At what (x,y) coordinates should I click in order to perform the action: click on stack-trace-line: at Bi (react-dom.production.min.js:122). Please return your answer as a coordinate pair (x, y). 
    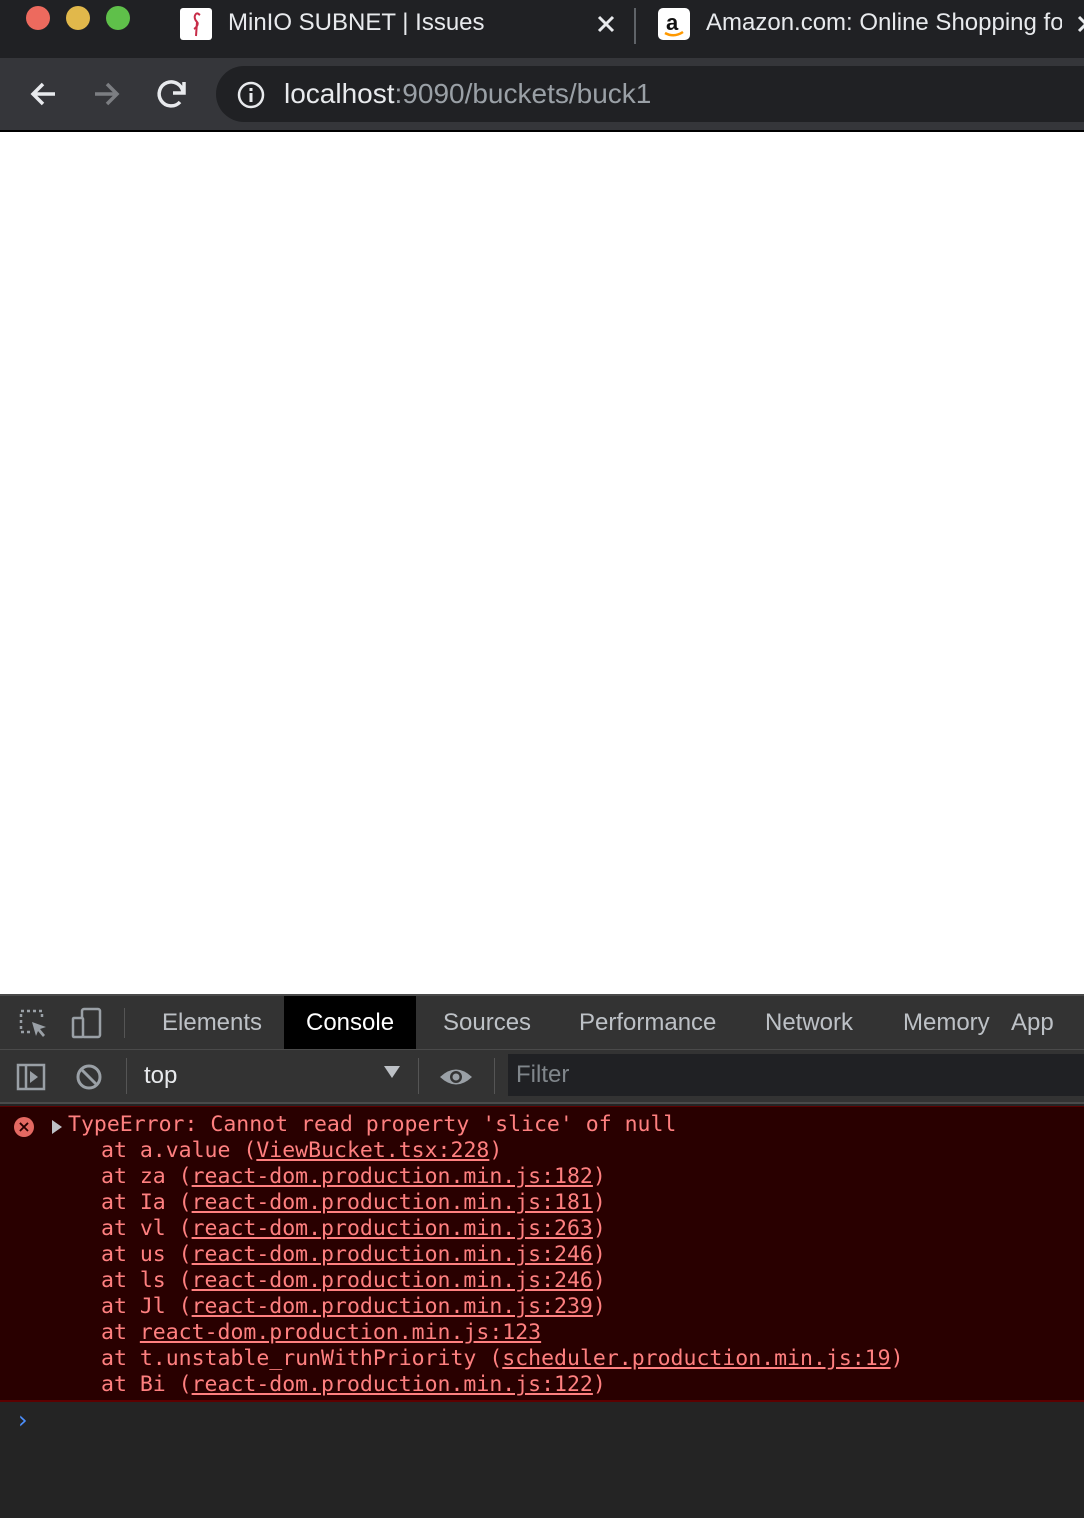
    Looking at the image, I should click on (502, 1385).